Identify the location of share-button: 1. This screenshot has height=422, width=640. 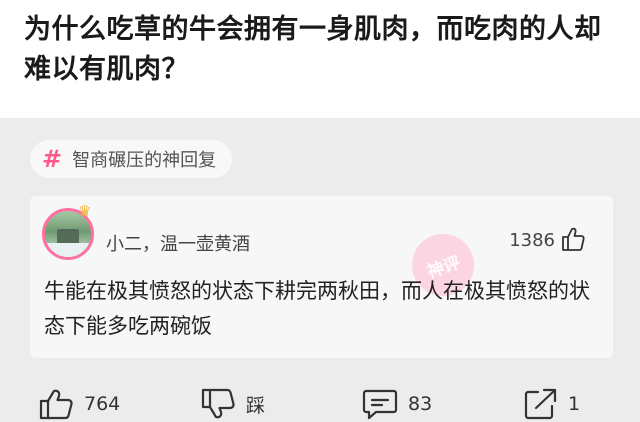
(552, 404).